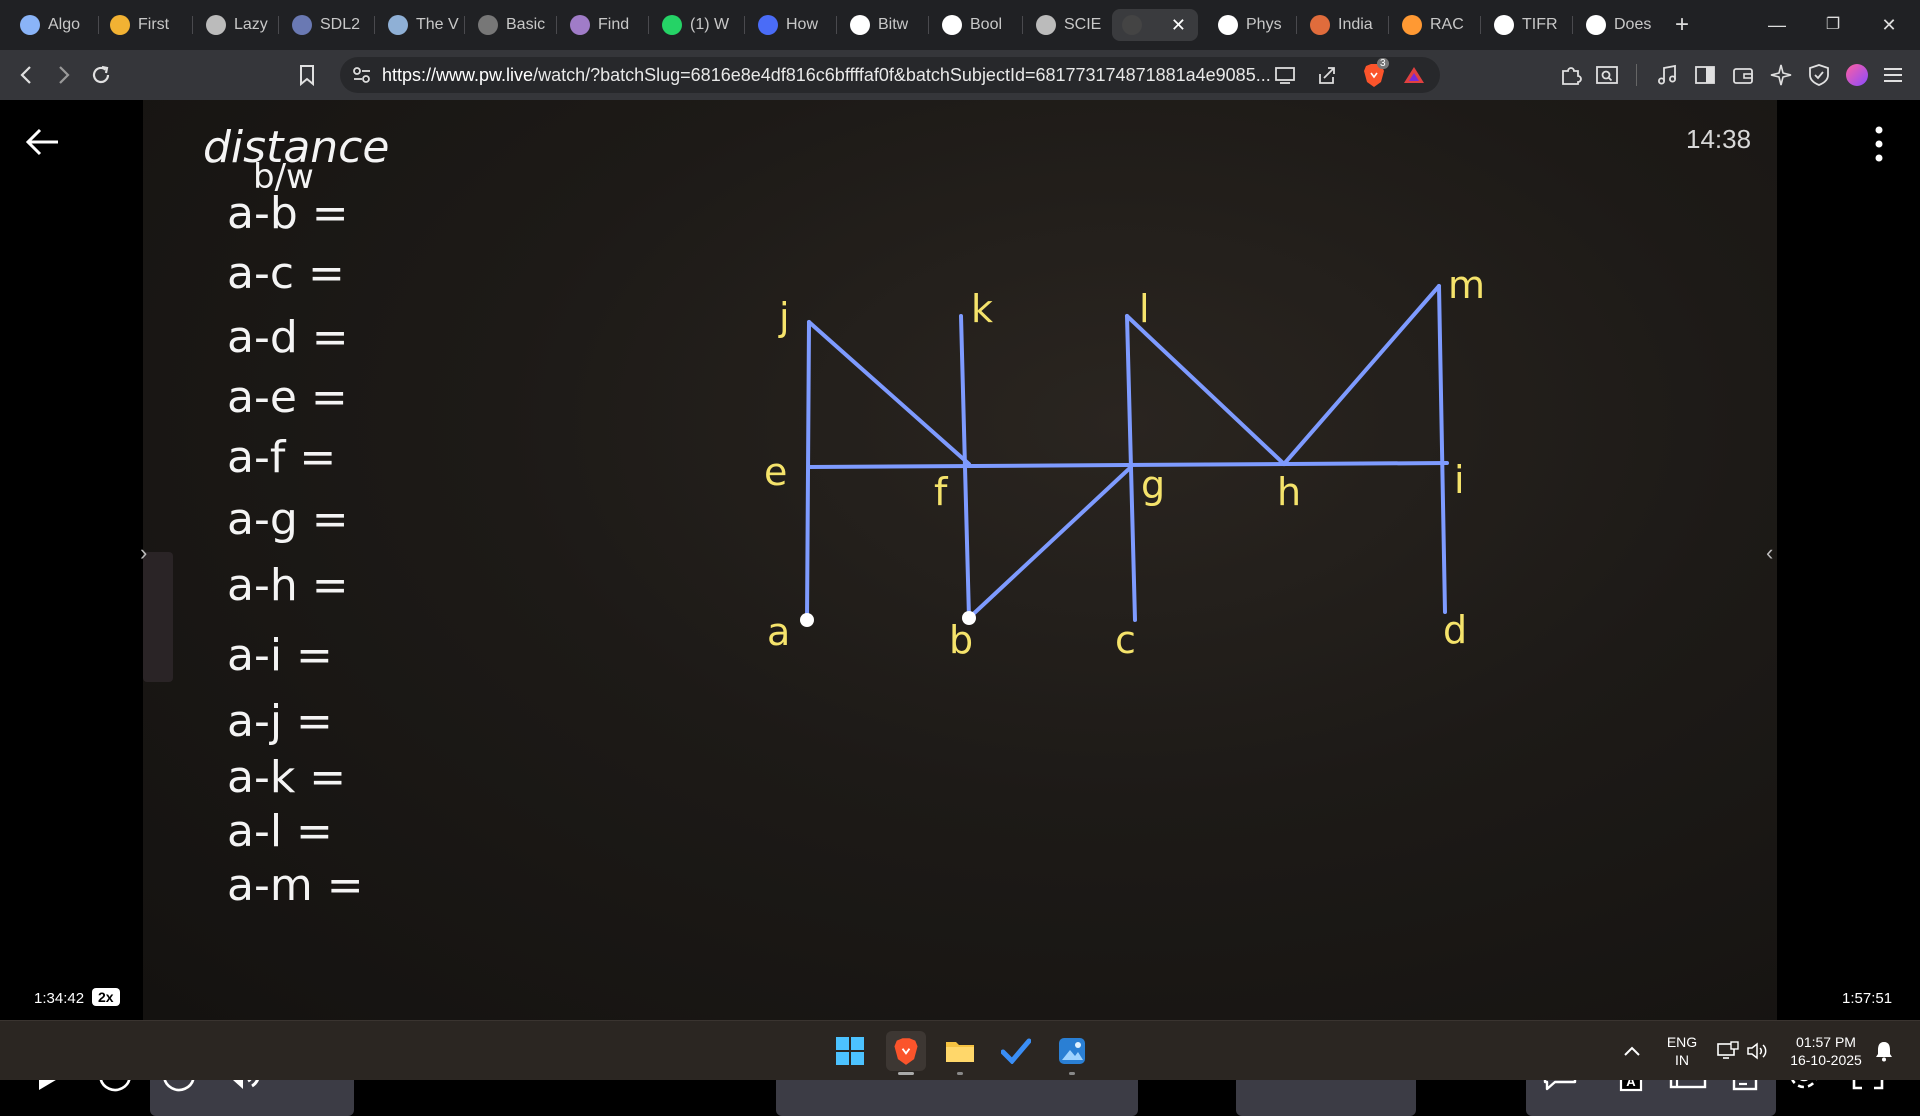 This screenshot has width=1920, height=1116. Describe the element at coordinates (791, 25) in the screenshot. I see `browser-tab: How` at that location.